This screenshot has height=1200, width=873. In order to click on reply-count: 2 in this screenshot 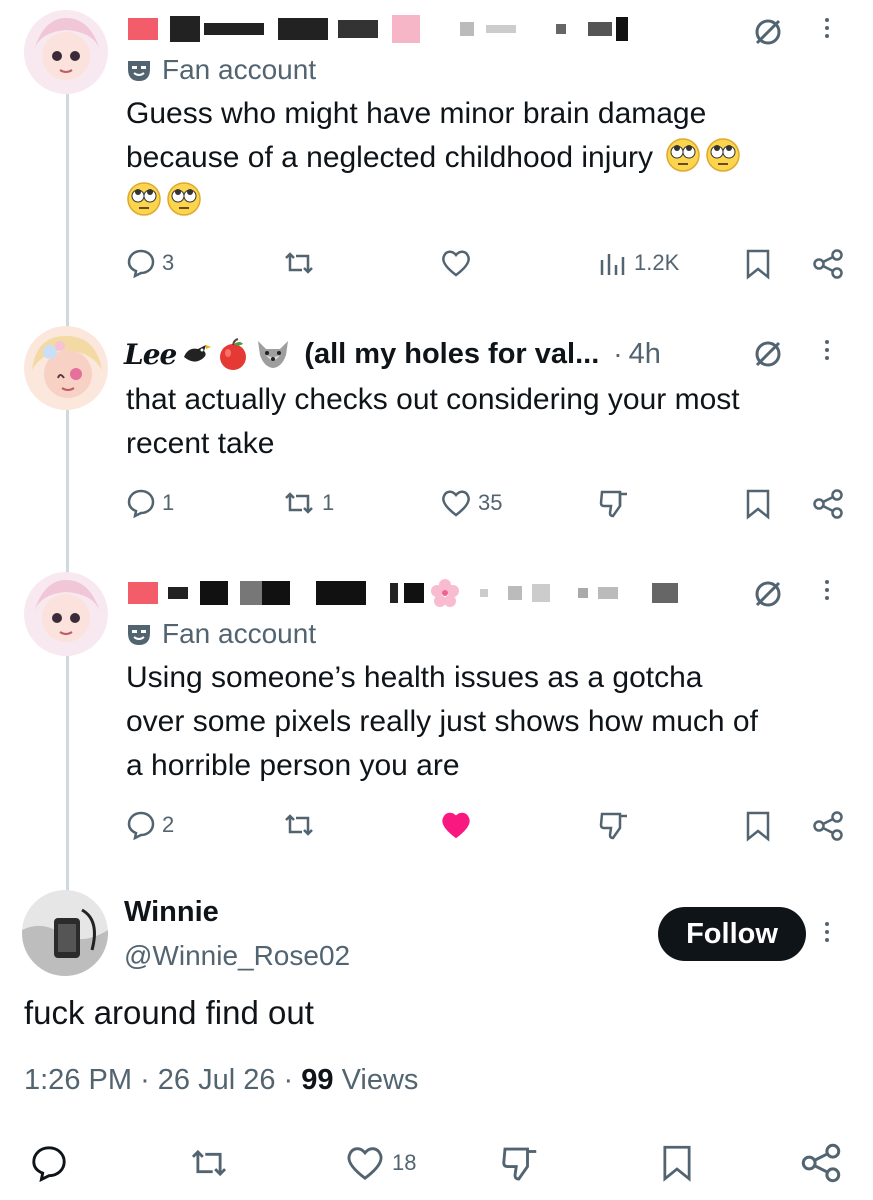, I will do `click(168, 824)`.